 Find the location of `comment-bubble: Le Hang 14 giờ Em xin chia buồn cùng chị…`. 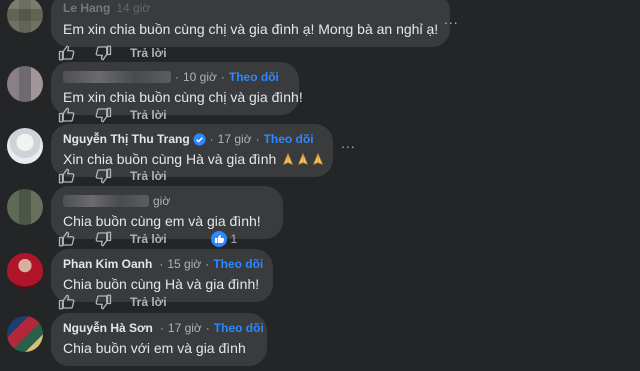

comment-bubble: Le Hang 14 giờ Em xin chia buồn cùng chị… is located at coordinates (251, 23).